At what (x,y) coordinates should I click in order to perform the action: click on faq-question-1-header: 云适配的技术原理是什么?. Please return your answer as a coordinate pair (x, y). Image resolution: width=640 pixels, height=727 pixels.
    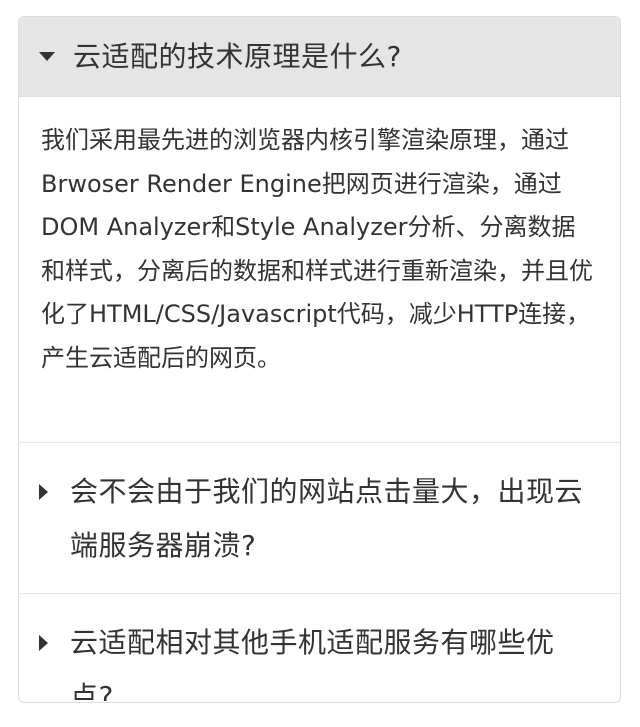
    Looking at the image, I should click on (319, 57).